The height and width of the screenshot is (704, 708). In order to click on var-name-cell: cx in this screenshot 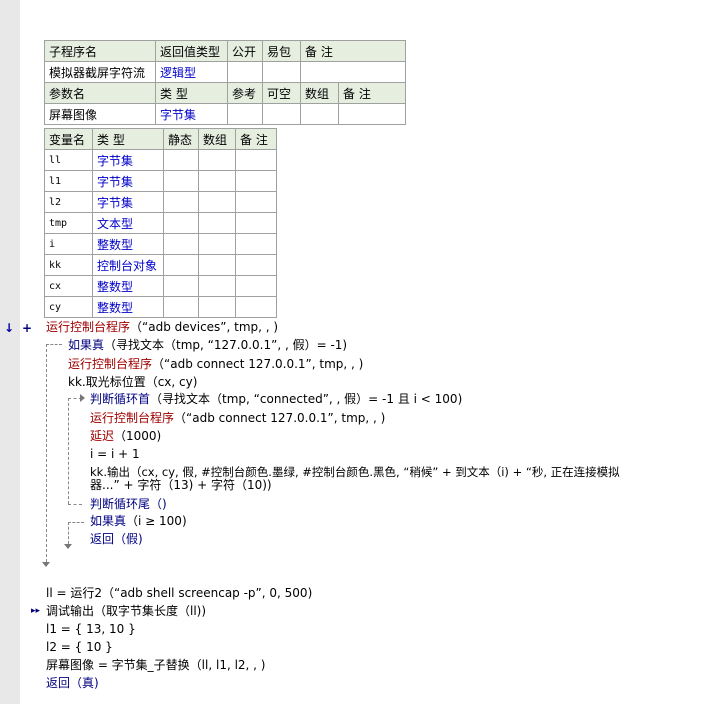, I will do `click(68, 286)`.